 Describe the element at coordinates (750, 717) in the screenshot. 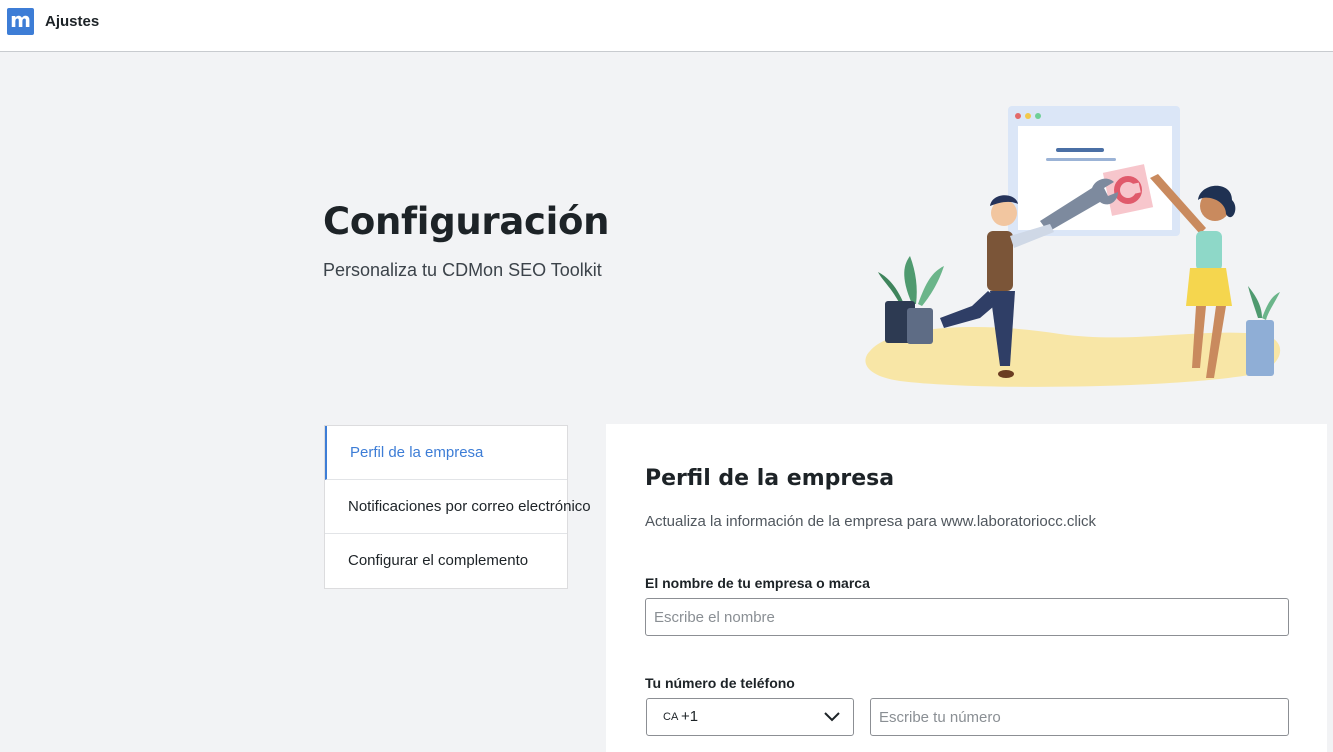

I see `country-code-select: CA +1` at that location.